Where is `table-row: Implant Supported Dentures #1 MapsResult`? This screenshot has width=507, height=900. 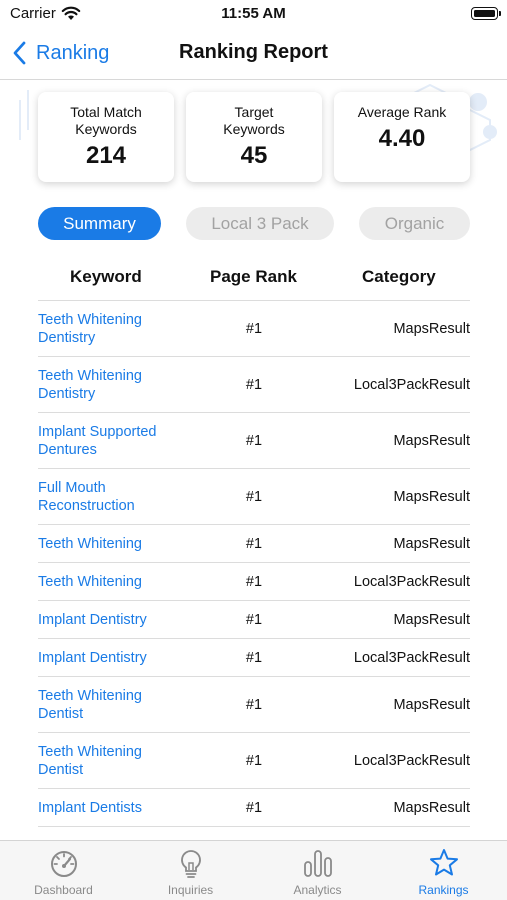
table-row: Implant Supported Dentures #1 MapsResult is located at coordinates (254, 441).